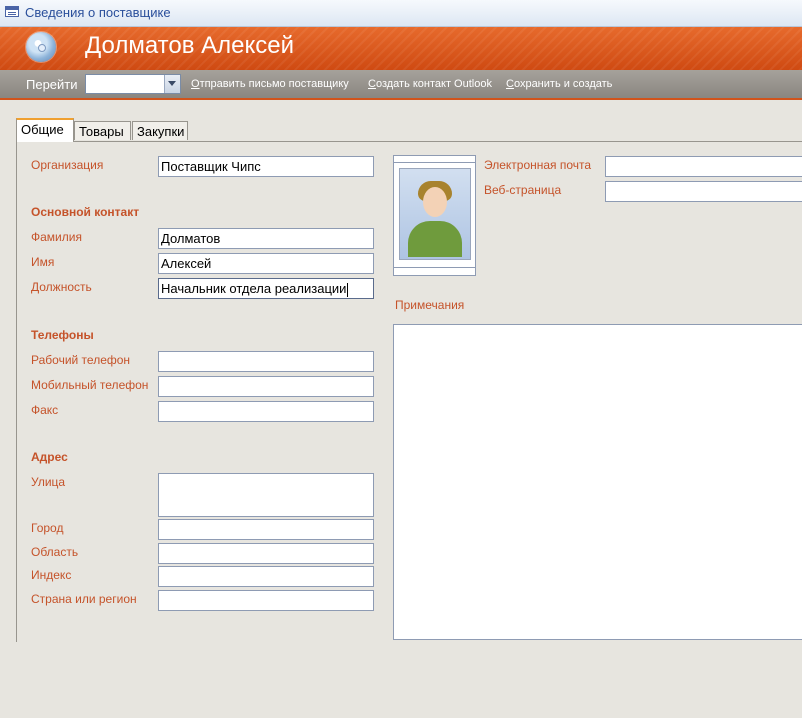 The width and height of the screenshot is (802, 718). Describe the element at coordinates (266, 529) in the screenshot. I see `city-field` at that location.